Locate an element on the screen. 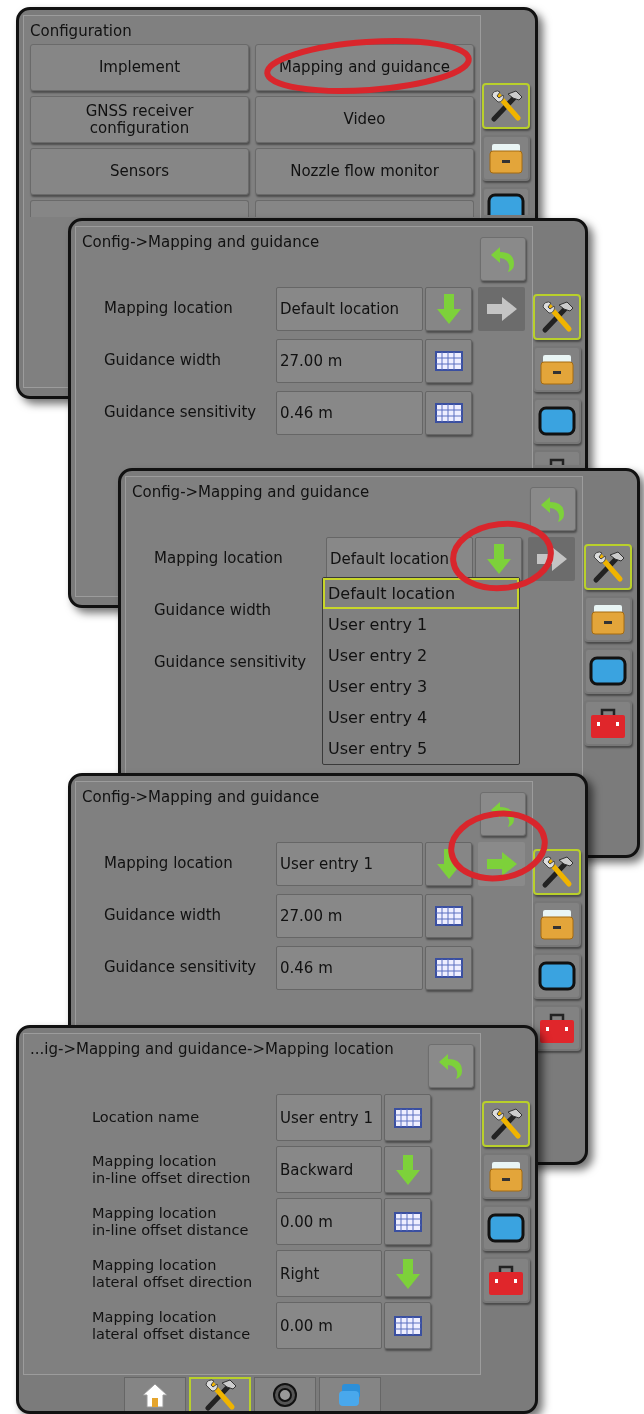 This screenshot has width=644, height=1414. dropdown-option: Default location is located at coordinates (421, 593).